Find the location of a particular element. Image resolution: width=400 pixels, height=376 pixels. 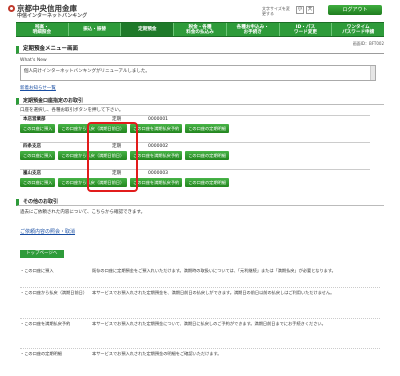

account-branch: 嵐山支店 is located at coordinates (32, 173).